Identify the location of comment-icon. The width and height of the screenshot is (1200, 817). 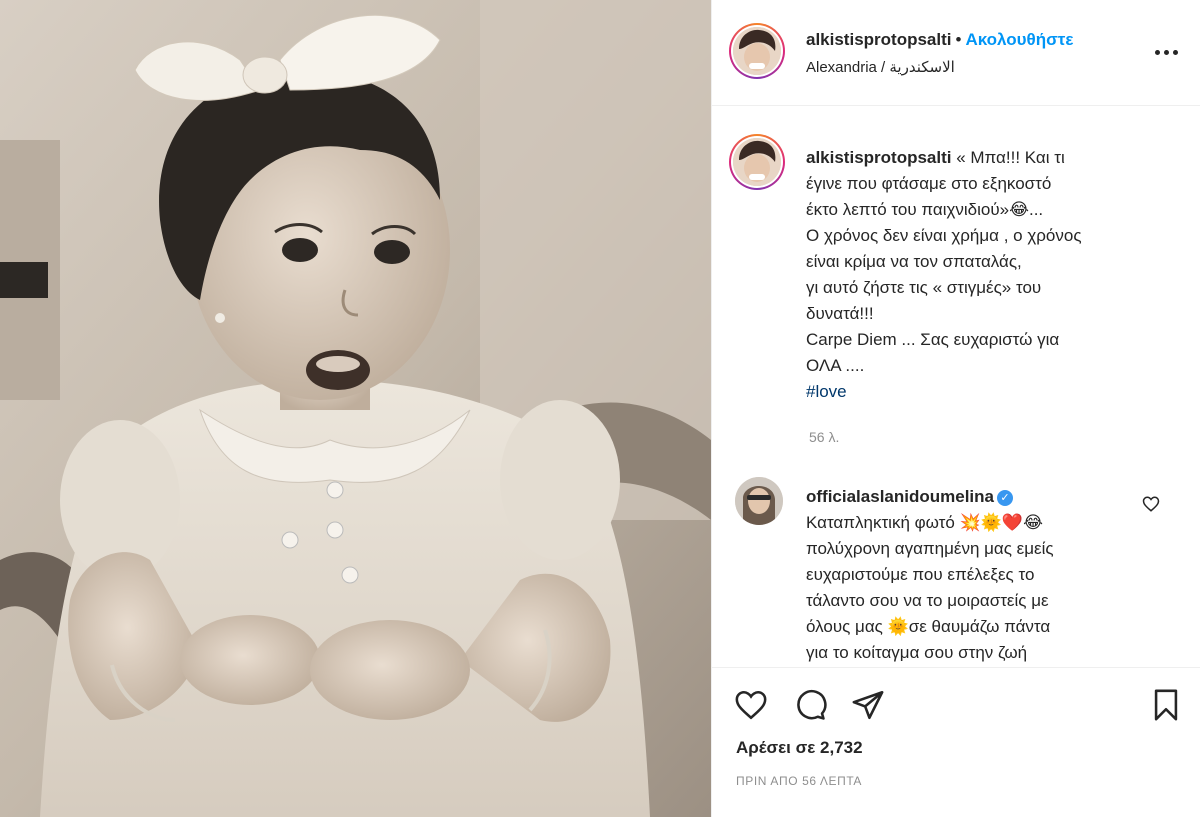
(810, 705).